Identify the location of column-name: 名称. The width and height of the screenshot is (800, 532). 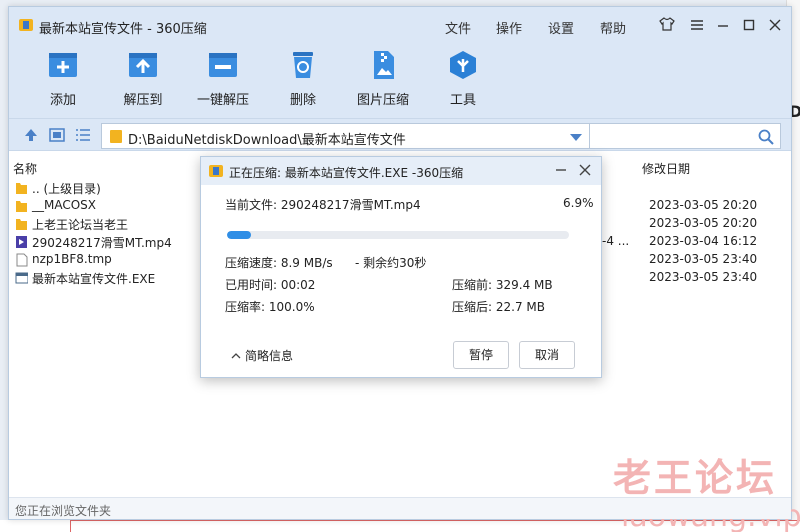
(25, 168).